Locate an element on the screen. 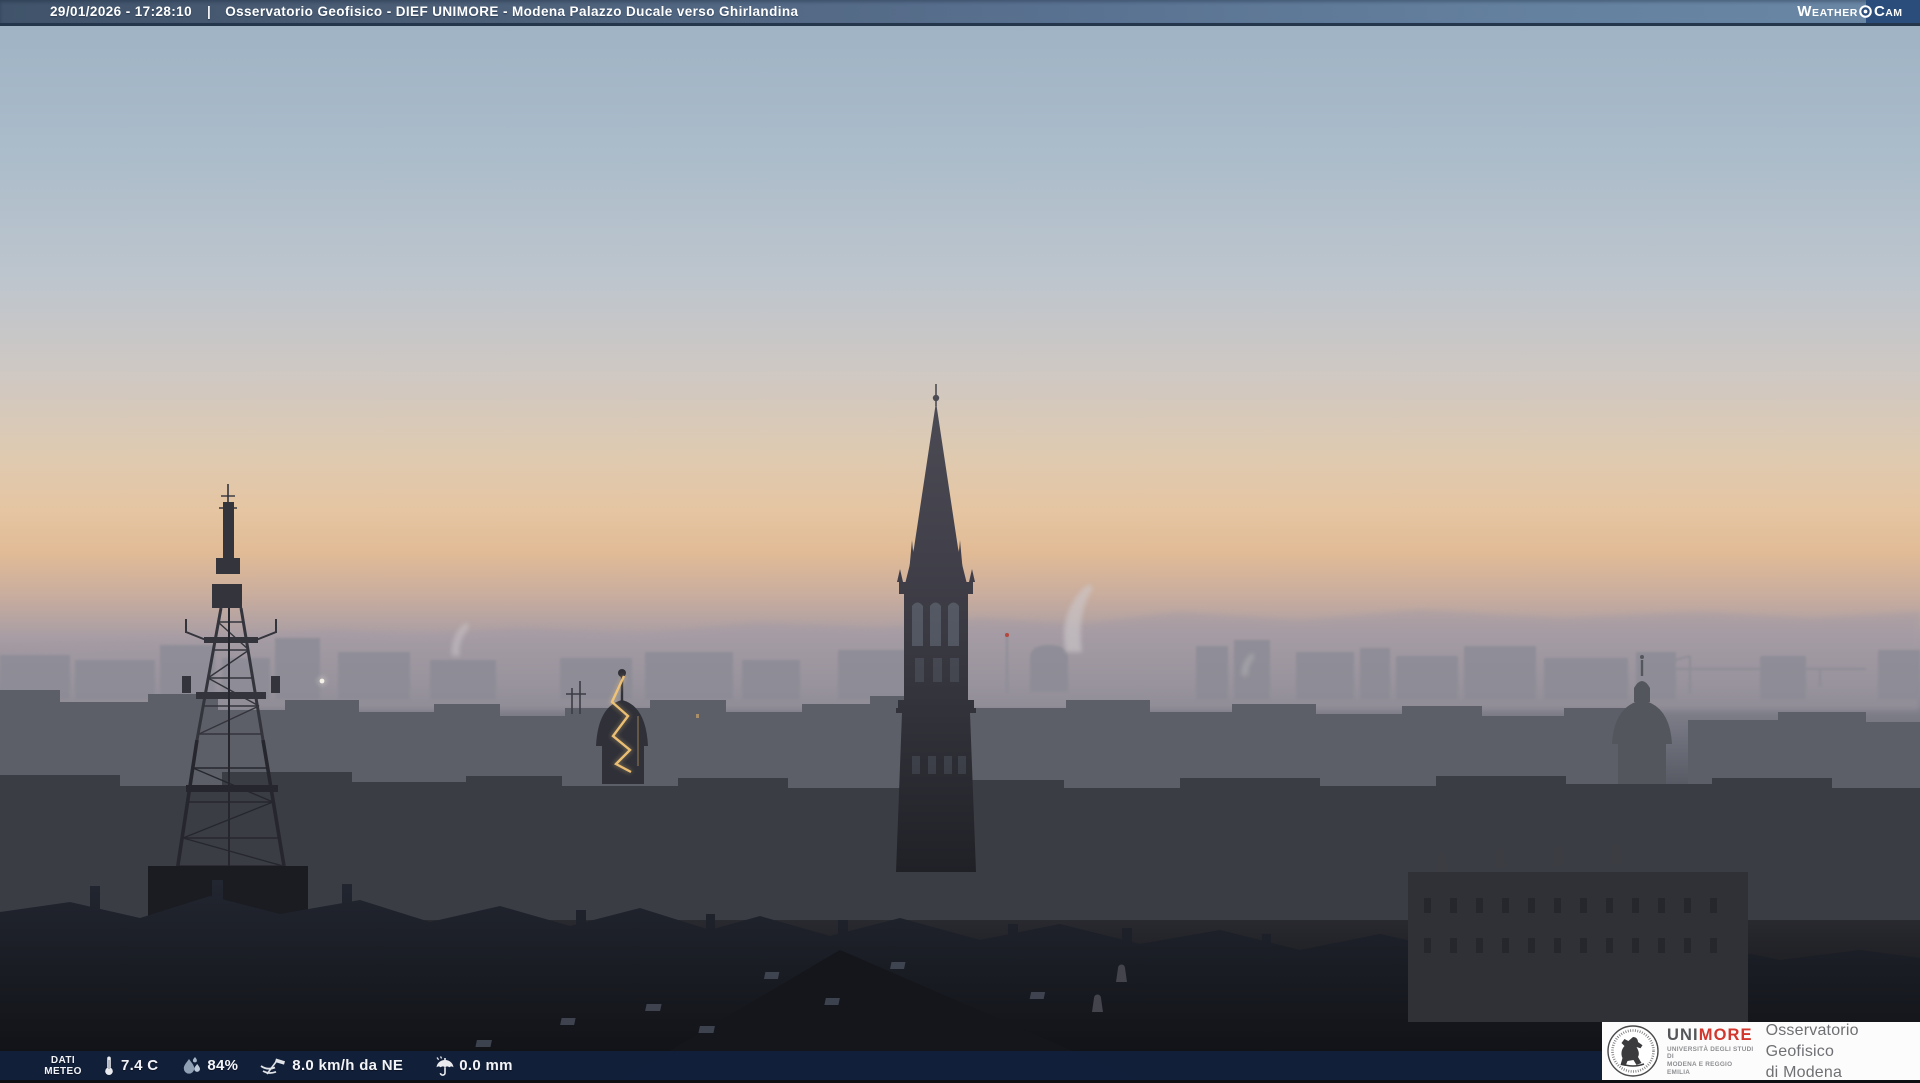  timestamp: 29/01/2026 - 17:28:10 is located at coordinates (121, 11).